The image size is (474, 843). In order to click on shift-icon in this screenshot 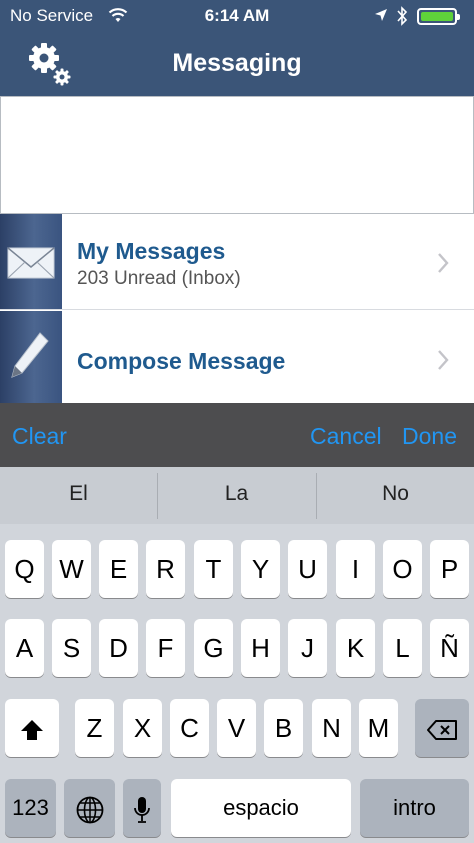, I will do `click(32, 730)`.